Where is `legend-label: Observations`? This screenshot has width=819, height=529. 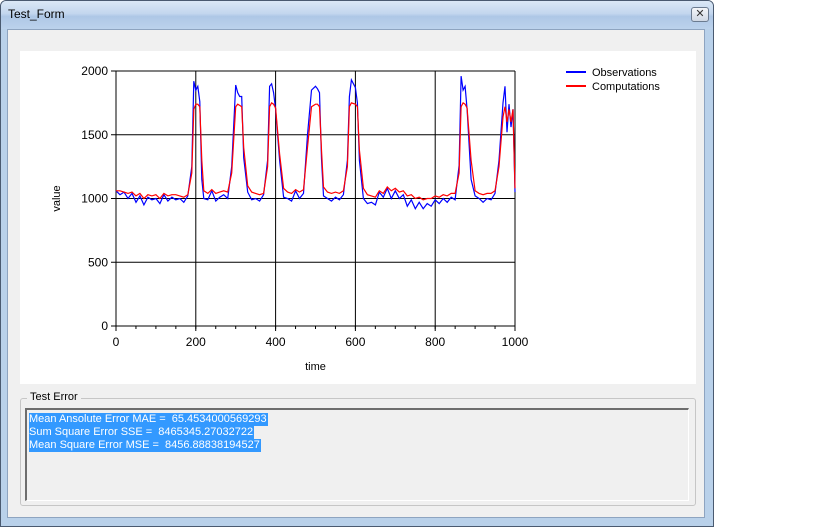
legend-label: Observations is located at coordinates (624, 73).